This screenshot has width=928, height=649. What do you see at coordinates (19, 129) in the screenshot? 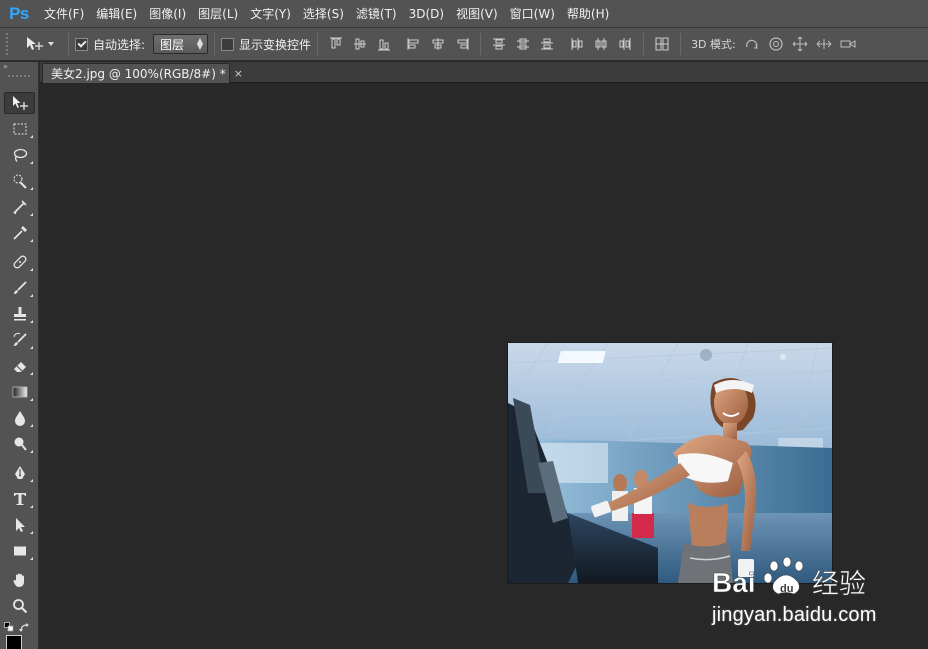
I see `rectangular-marquee-tool` at bounding box center [19, 129].